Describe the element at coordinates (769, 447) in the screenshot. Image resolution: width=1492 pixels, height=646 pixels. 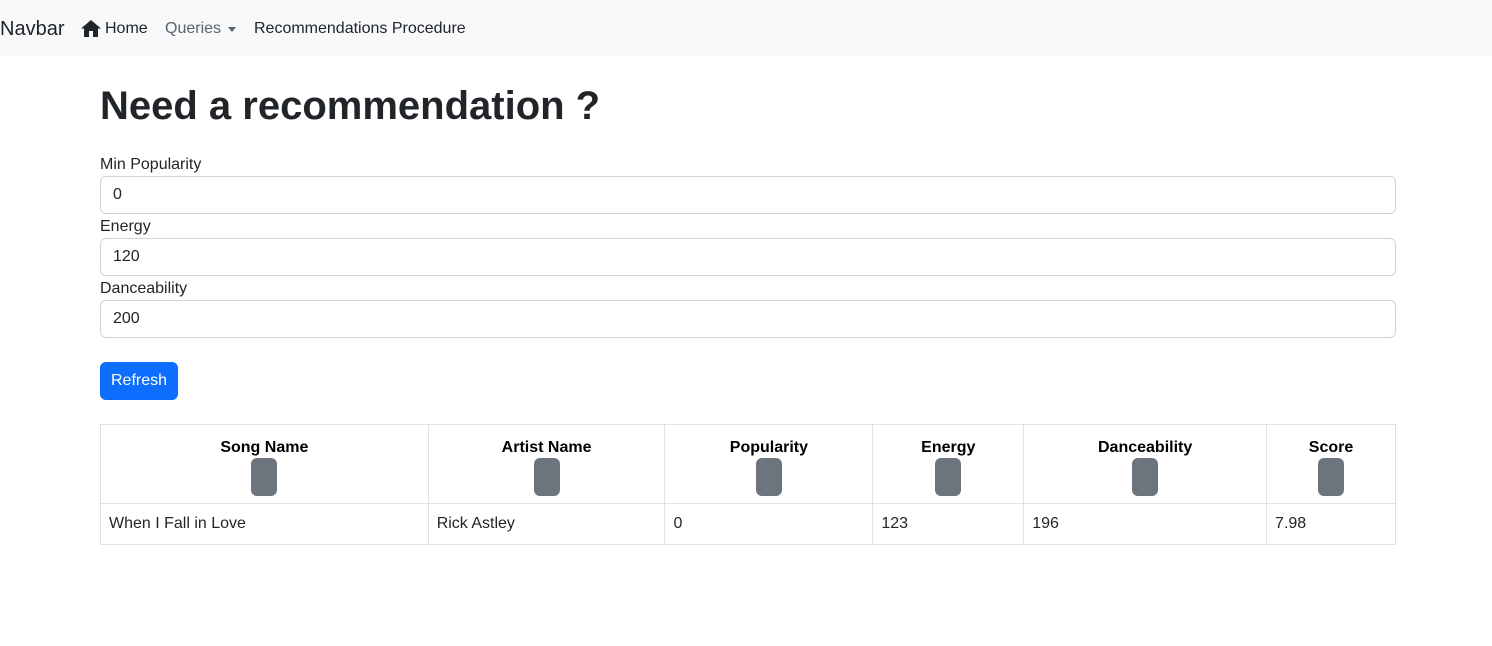
I see `header-label: Popularity` at that location.